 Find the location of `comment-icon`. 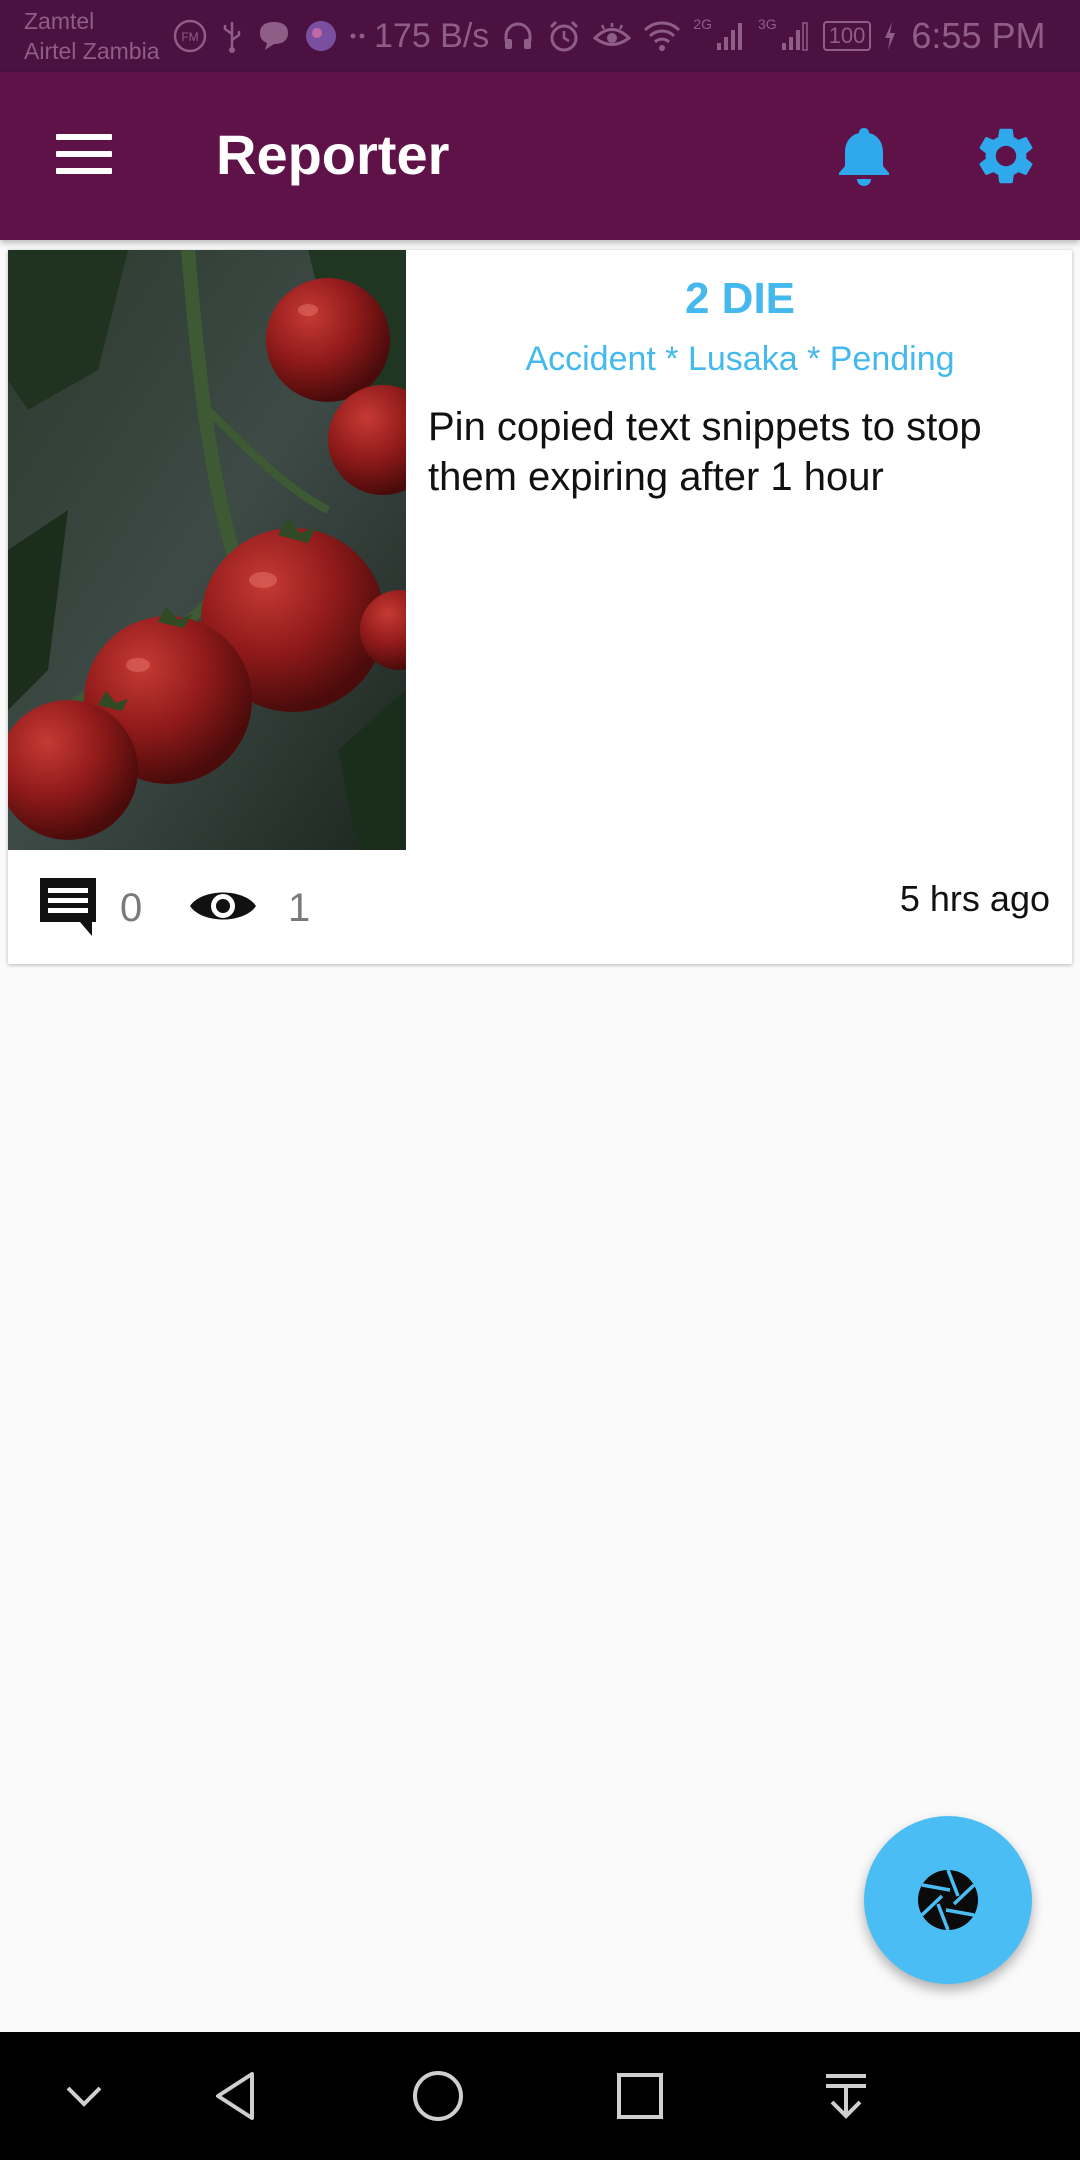

comment-icon is located at coordinates (68, 907).